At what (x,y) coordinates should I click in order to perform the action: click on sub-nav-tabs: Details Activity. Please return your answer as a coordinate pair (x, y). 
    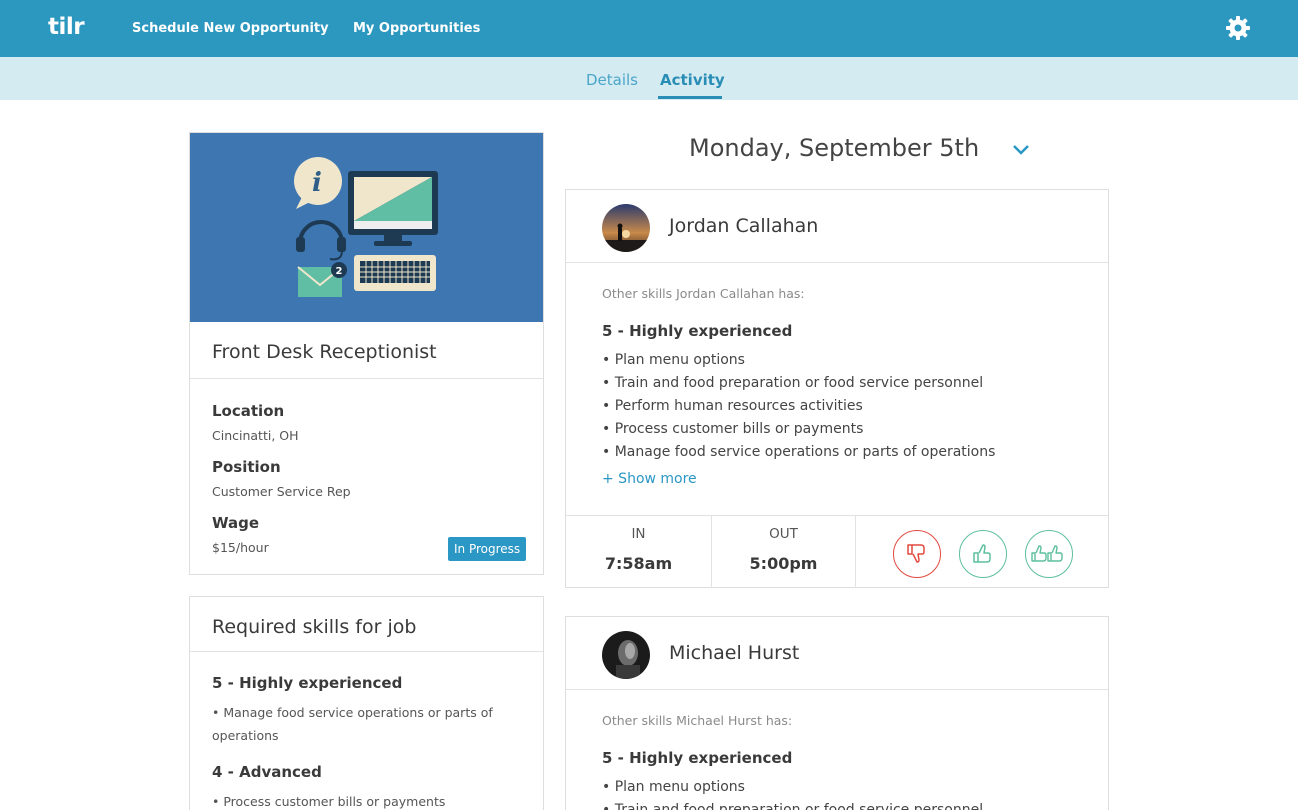
    Looking at the image, I should click on (649, 78).